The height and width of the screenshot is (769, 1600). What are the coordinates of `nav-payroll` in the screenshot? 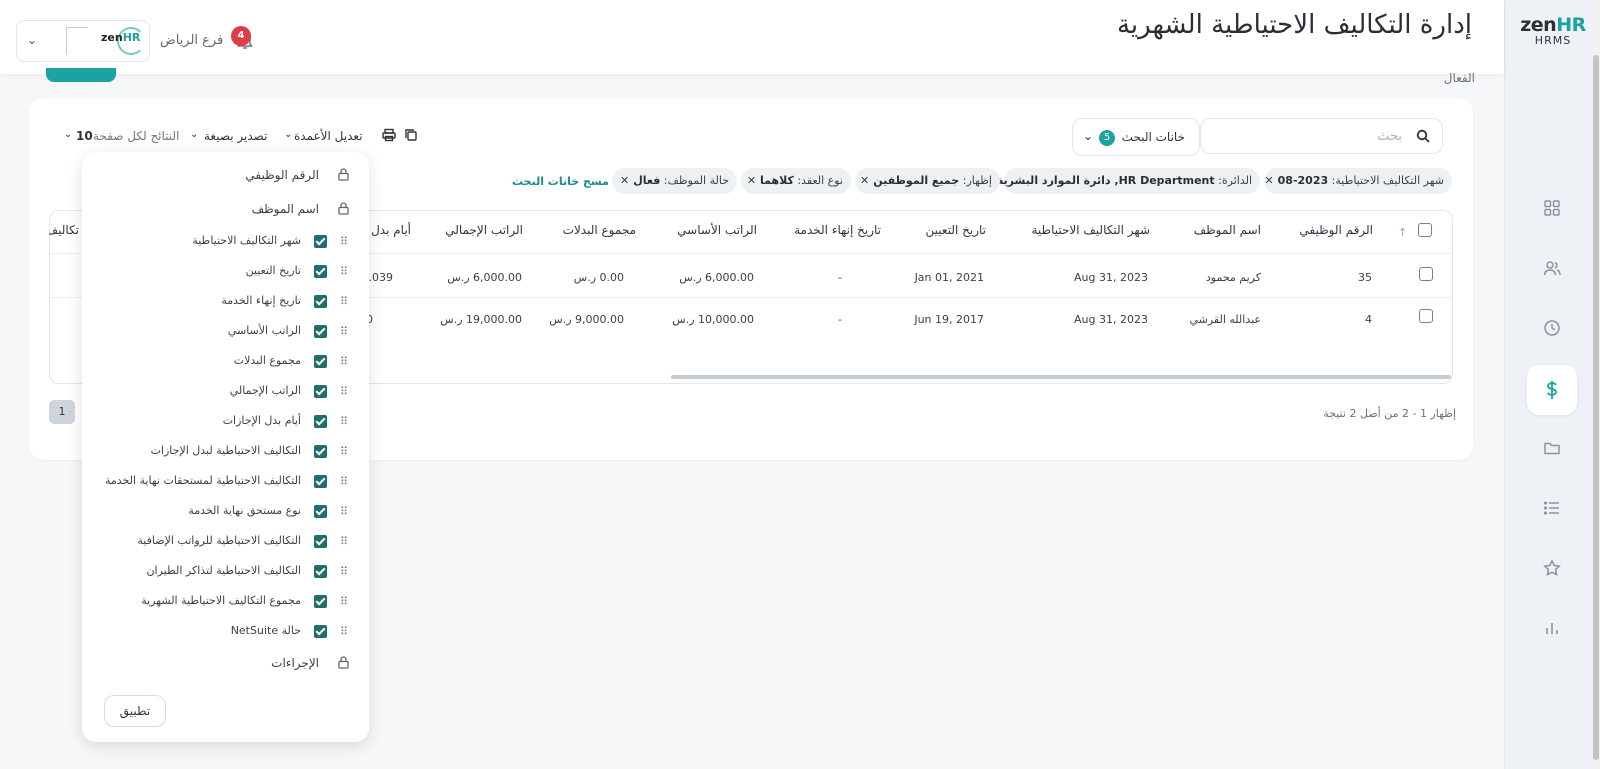 It's located at (1552, 390).